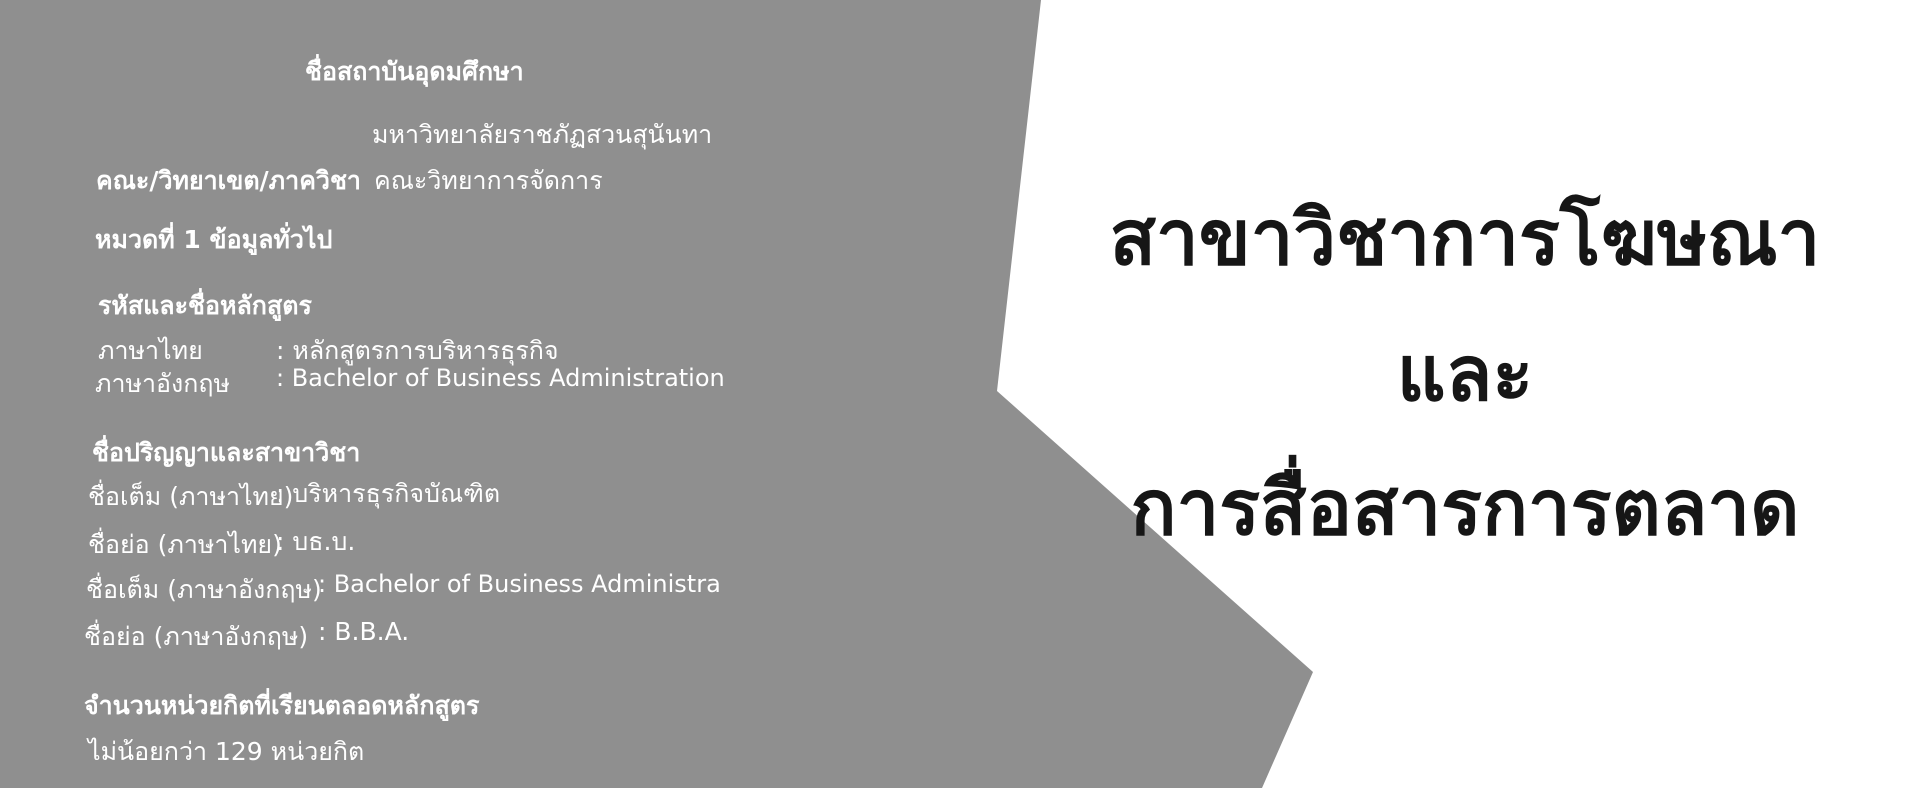  Describe the element at coordinates (1465, 507) in the screenshot. I see `program-title-line-3: การสื่อสารการตลาด` at that location.